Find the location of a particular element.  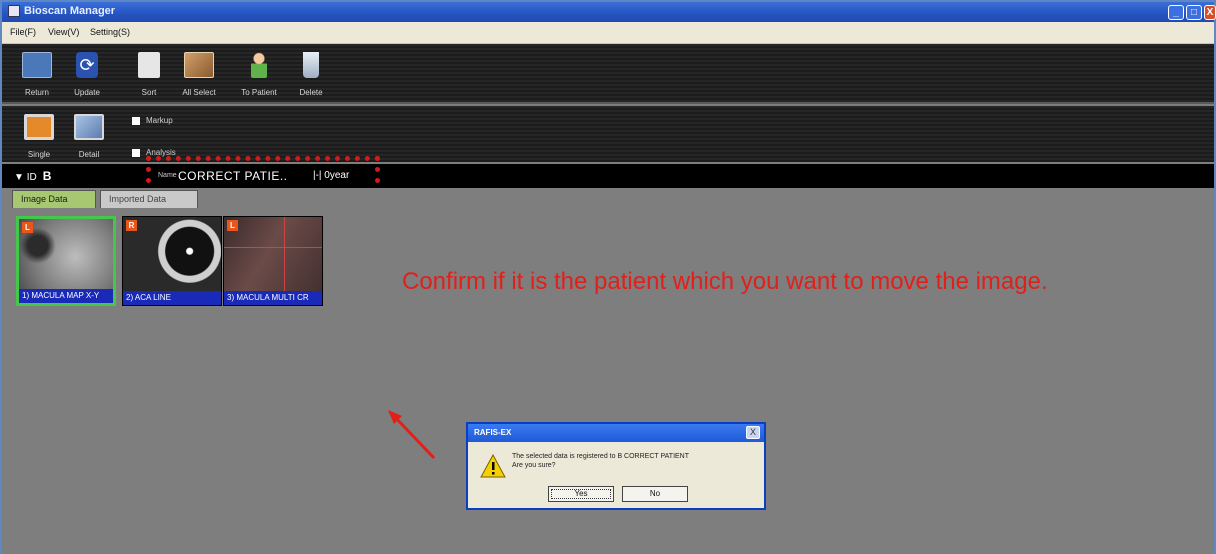

single-view-button: Single is located at coordinates (39, 134).